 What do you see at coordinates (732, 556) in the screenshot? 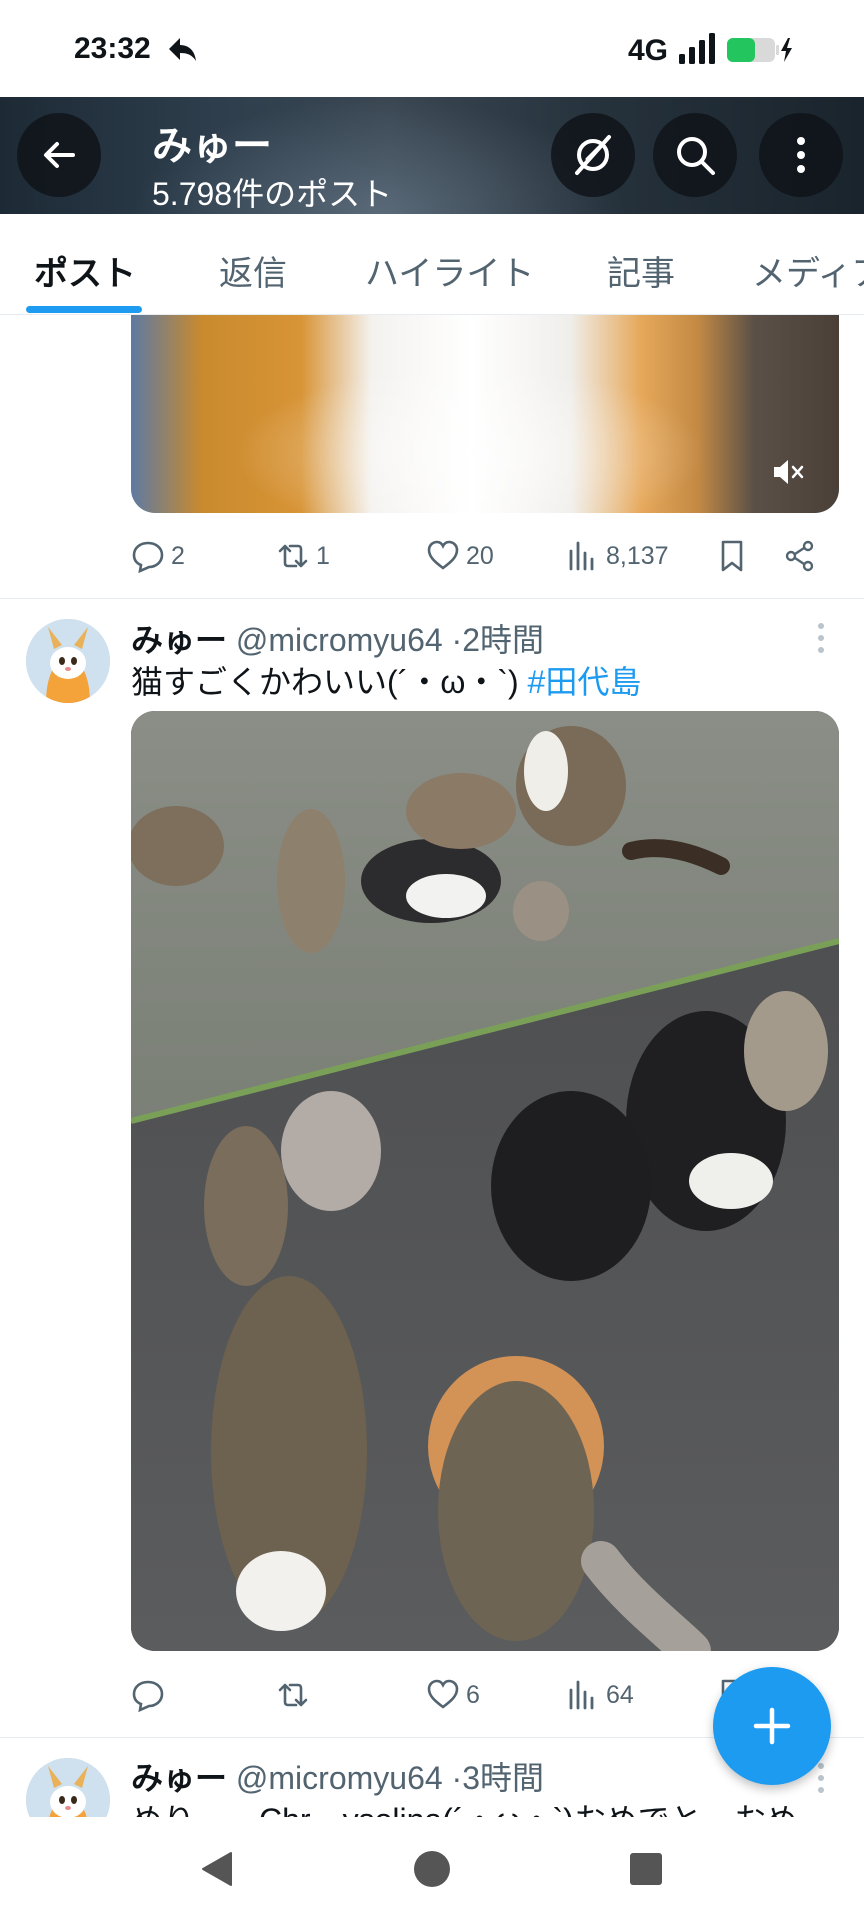
I see `bookmark-icon` at bounding box center [732, 556].